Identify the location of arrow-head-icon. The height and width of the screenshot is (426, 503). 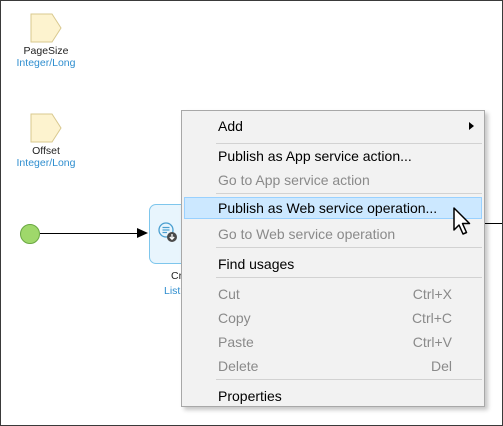
(142, 233).